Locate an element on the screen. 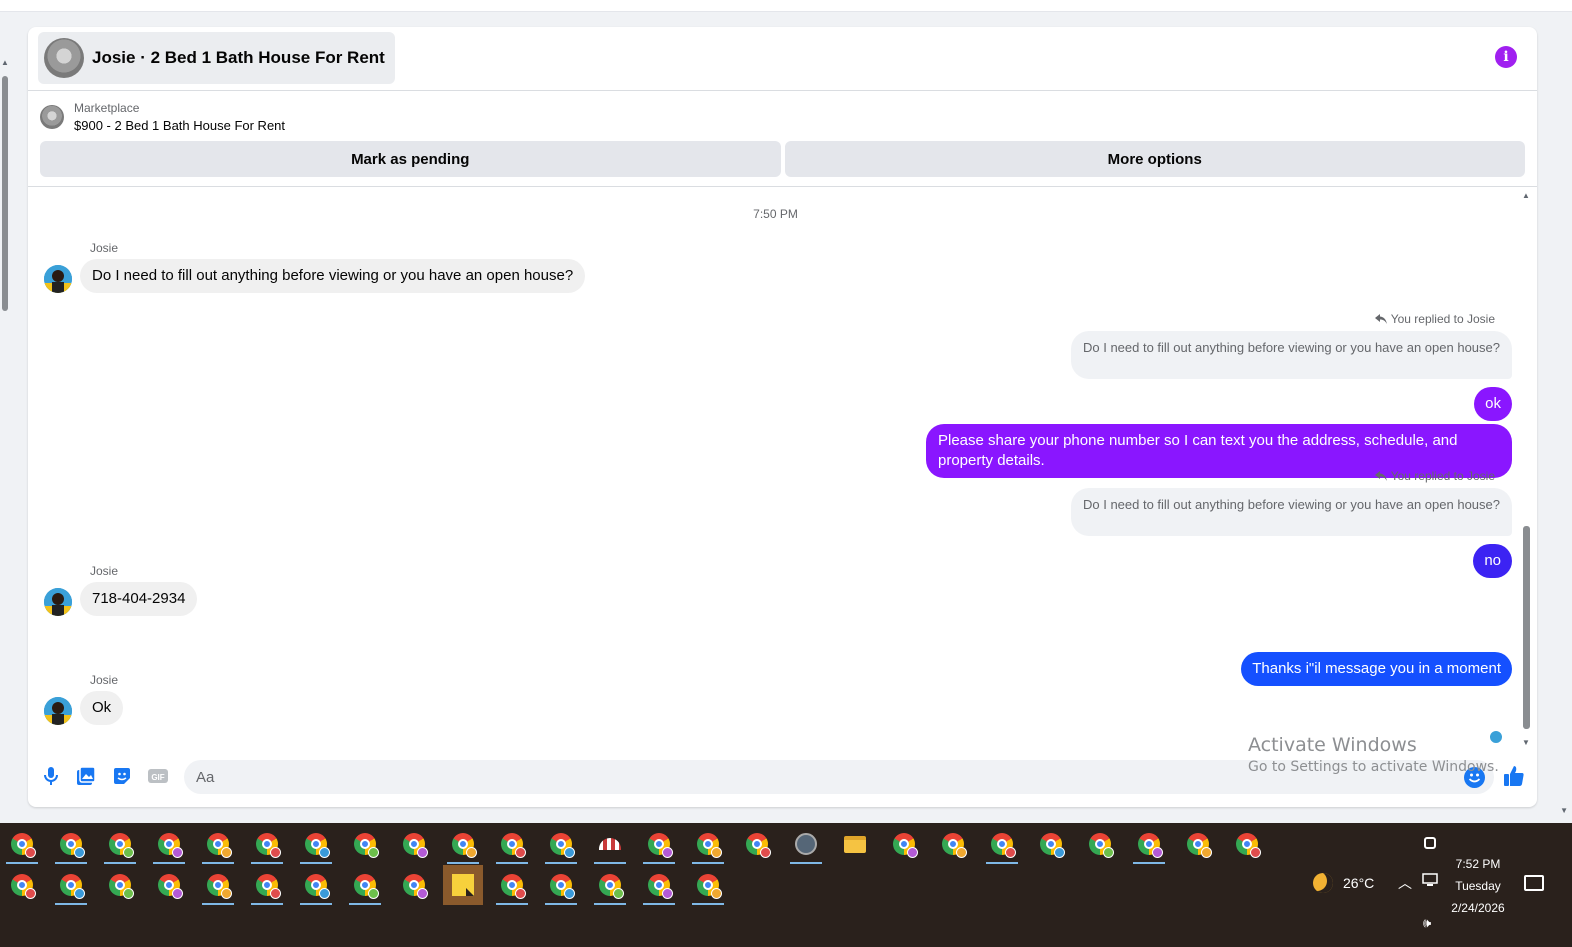 The height and width of the screenshot is (947, 1572). meet-now-icon is located at coordinates (1430, 843).